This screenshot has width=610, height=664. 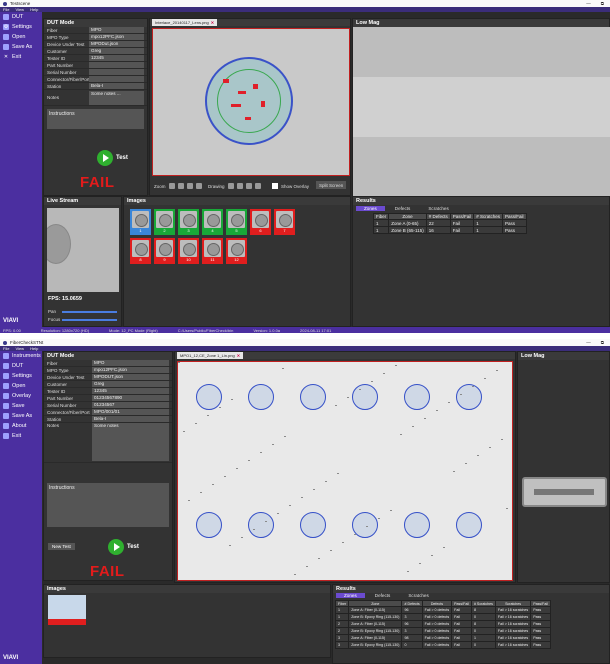 What do you see at coordinates (21, 376) in the screenshot?
I see `sidebar-item-settings: Settings` at bounding box center [21, 376].